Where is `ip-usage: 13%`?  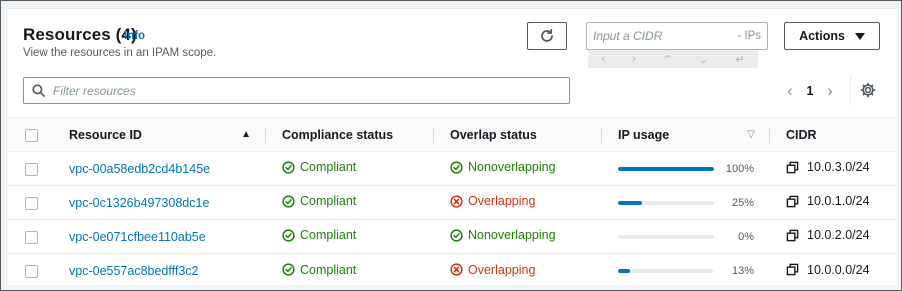
ip-usage: 13% is located at coordinates (693, 271).